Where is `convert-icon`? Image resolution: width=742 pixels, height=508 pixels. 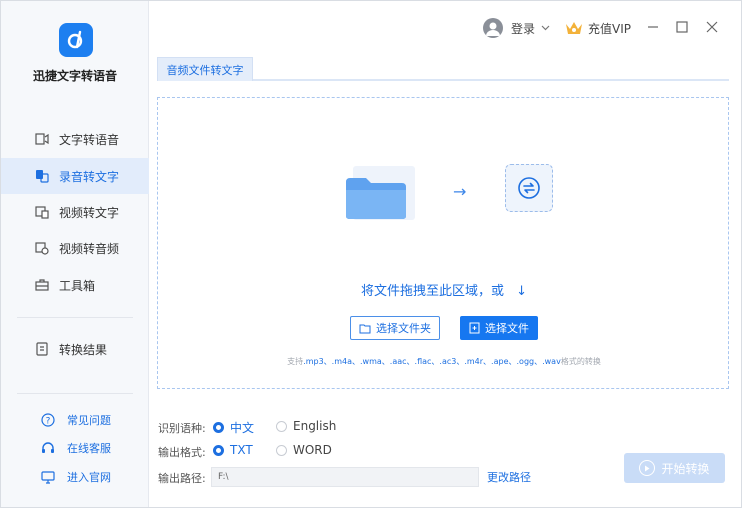 convert-icon is located at coordinates (529, 188).